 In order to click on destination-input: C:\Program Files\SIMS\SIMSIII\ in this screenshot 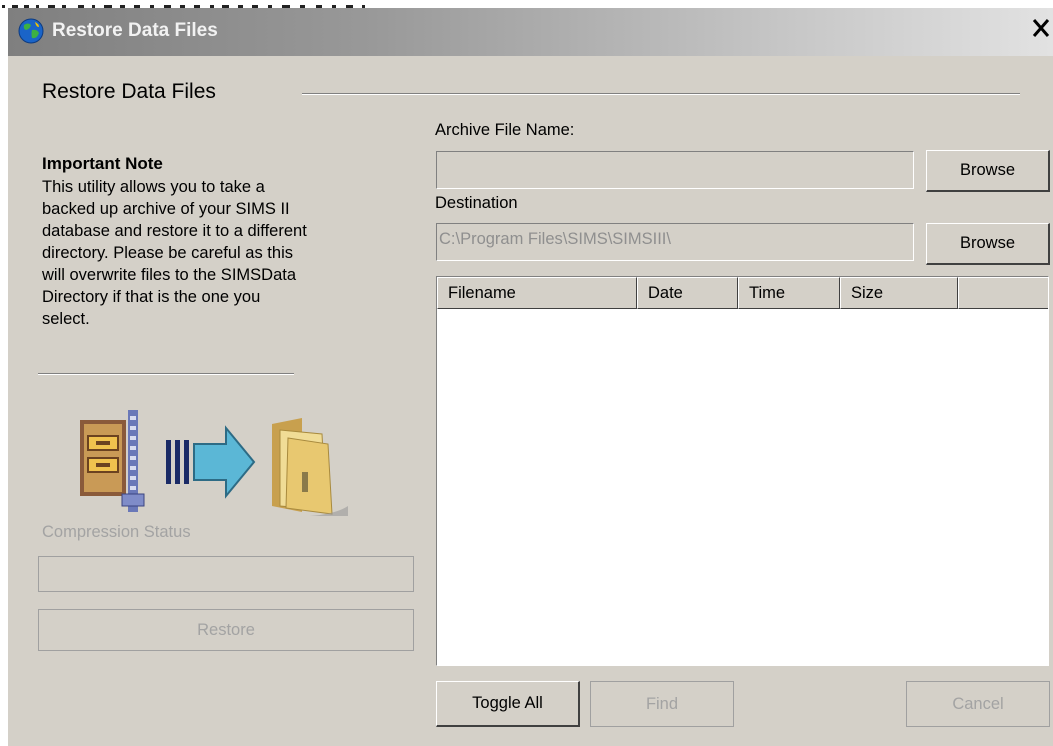, I will do `click(675, 242)`.